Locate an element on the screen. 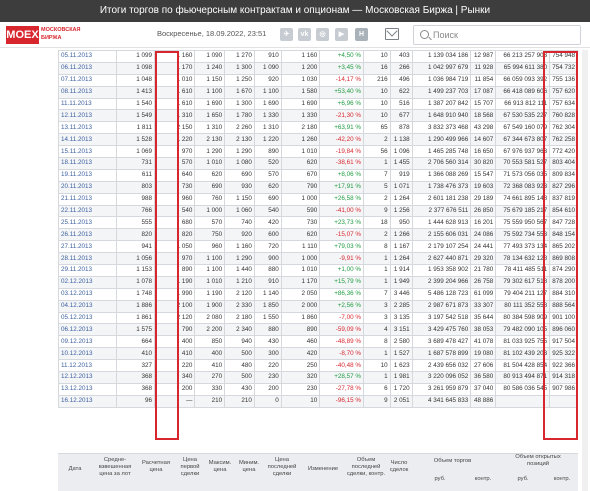 This screenshot has width=590, height=491. table-cell: 25.11.2013 is located at coordinates (87, 223).